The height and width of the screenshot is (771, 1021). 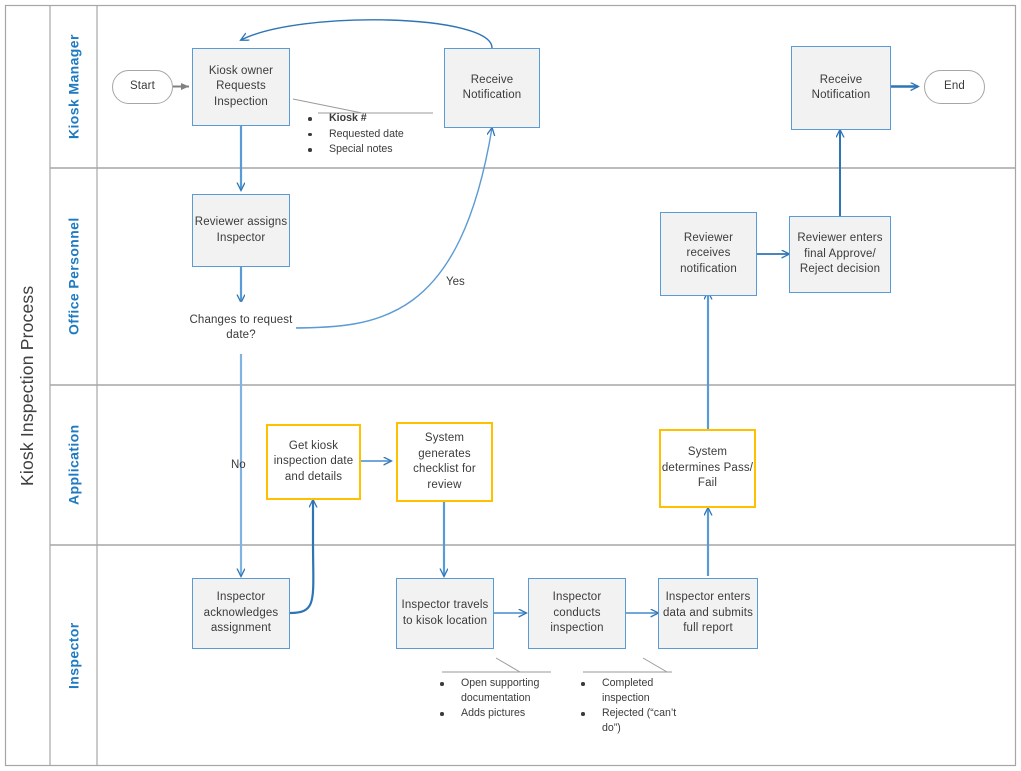 I want to click on edge-label-yes: Yes, so click(x=455, y=282).